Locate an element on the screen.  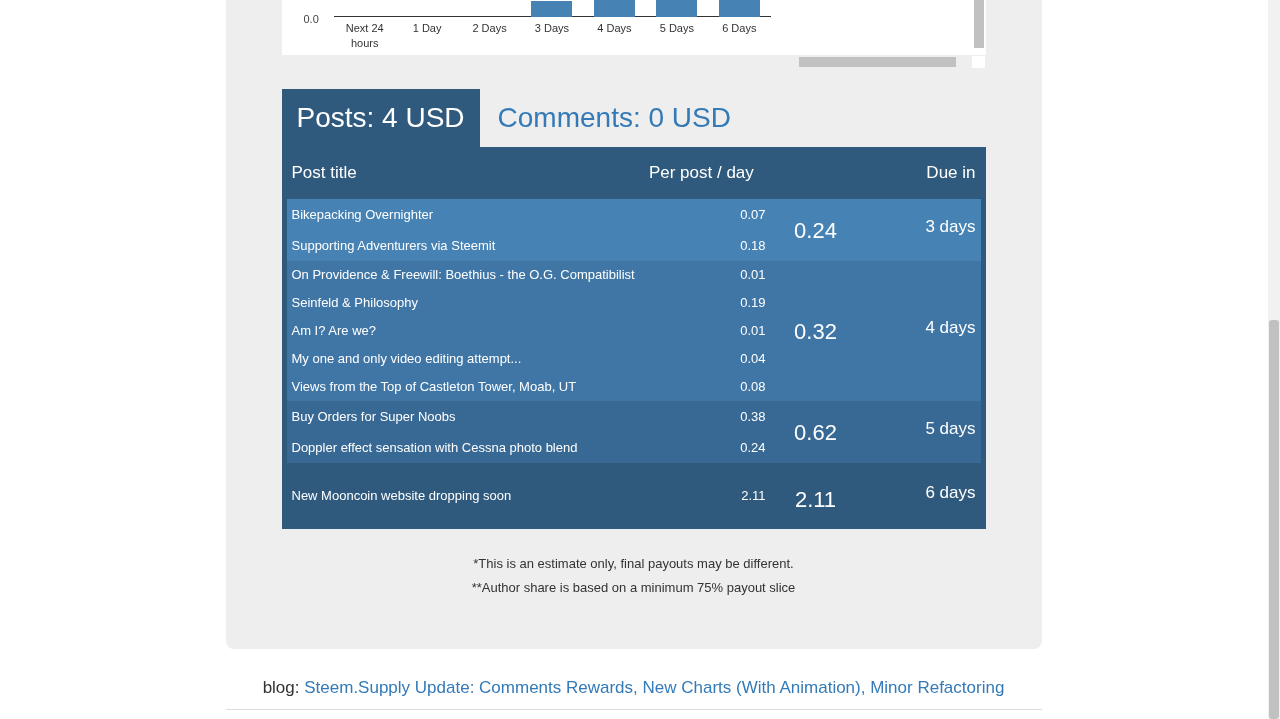
post-title: Buy Orders for Super Noobs is located at coordinates (373, 416).